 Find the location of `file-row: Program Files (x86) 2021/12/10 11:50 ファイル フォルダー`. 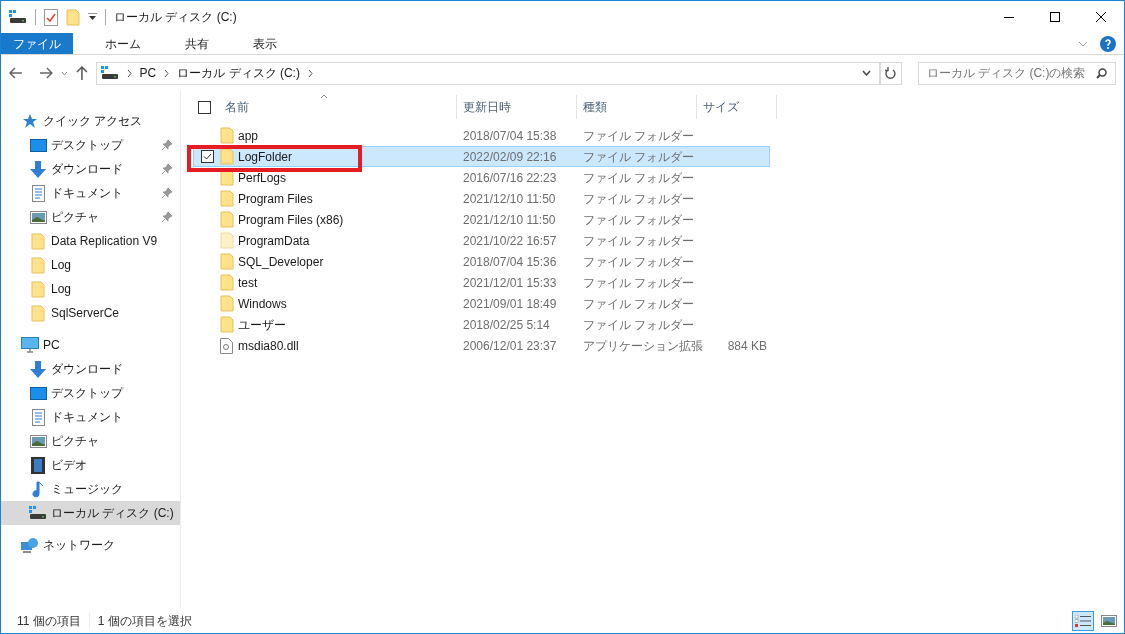

file-row: Program Files (x86) 2021/12/10 11:50 ファイル フォルダー is located at coordinates (481, 219).